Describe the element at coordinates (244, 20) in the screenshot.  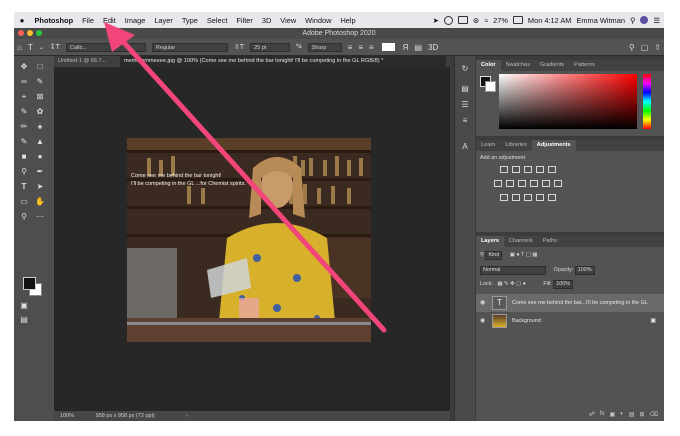
I see `menu-filter: Filter` at that location.